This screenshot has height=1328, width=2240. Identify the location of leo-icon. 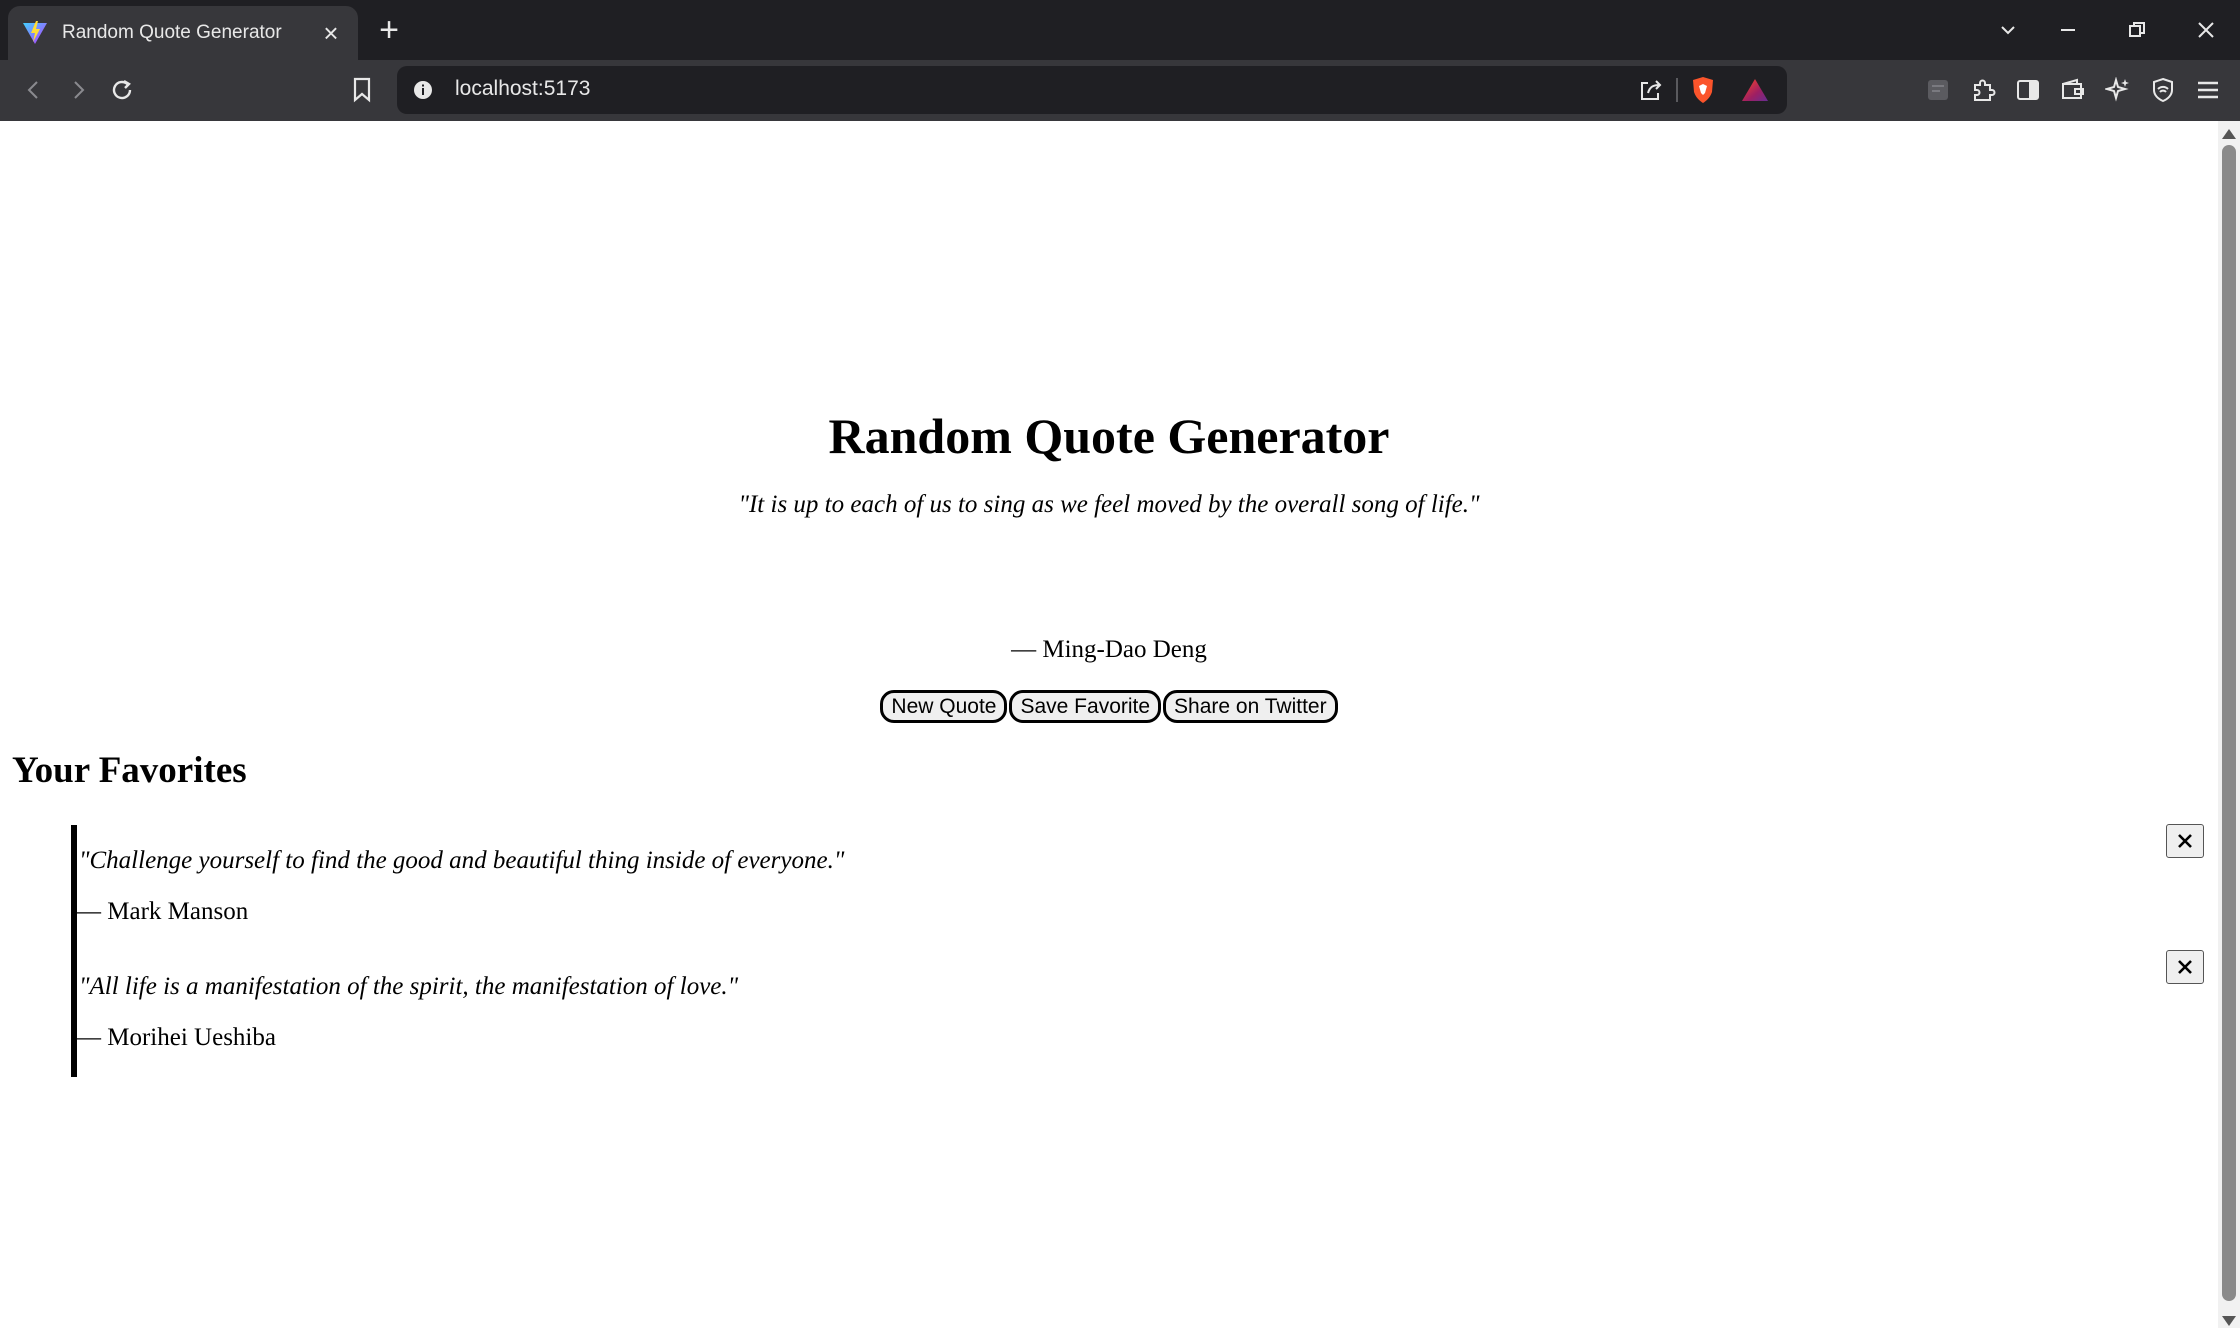
(2118, 90).